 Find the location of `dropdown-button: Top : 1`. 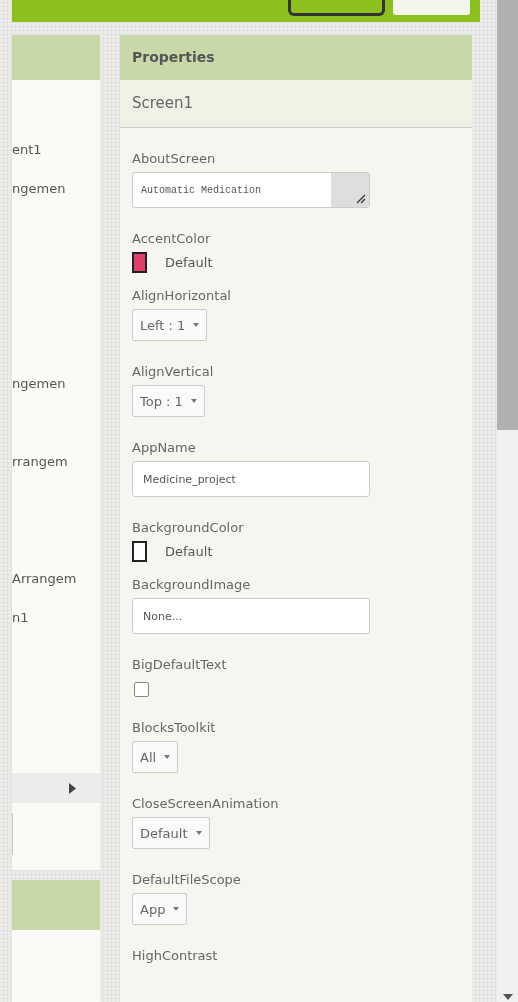

dropdown-button: Top : 1 is located at coordinates (168, 401).